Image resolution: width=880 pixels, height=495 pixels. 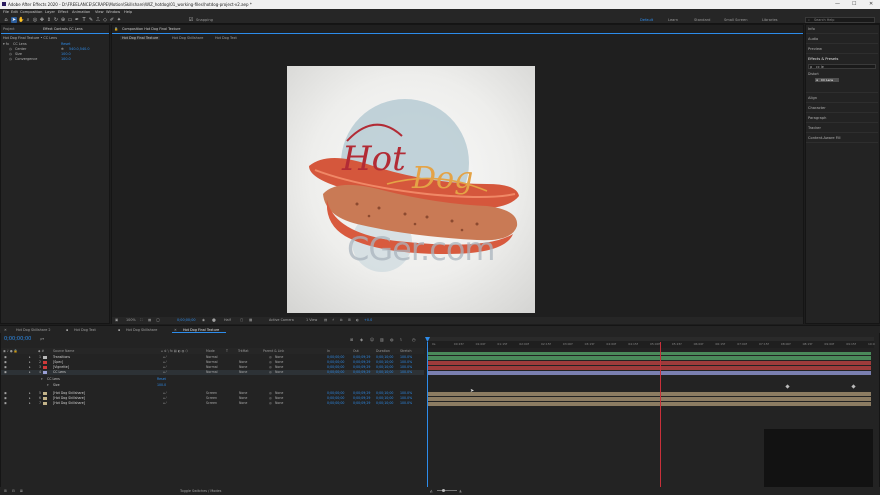 I want to click on tab-effect-controls: Effect Controls CC Lens, so click(x=63, y=29).